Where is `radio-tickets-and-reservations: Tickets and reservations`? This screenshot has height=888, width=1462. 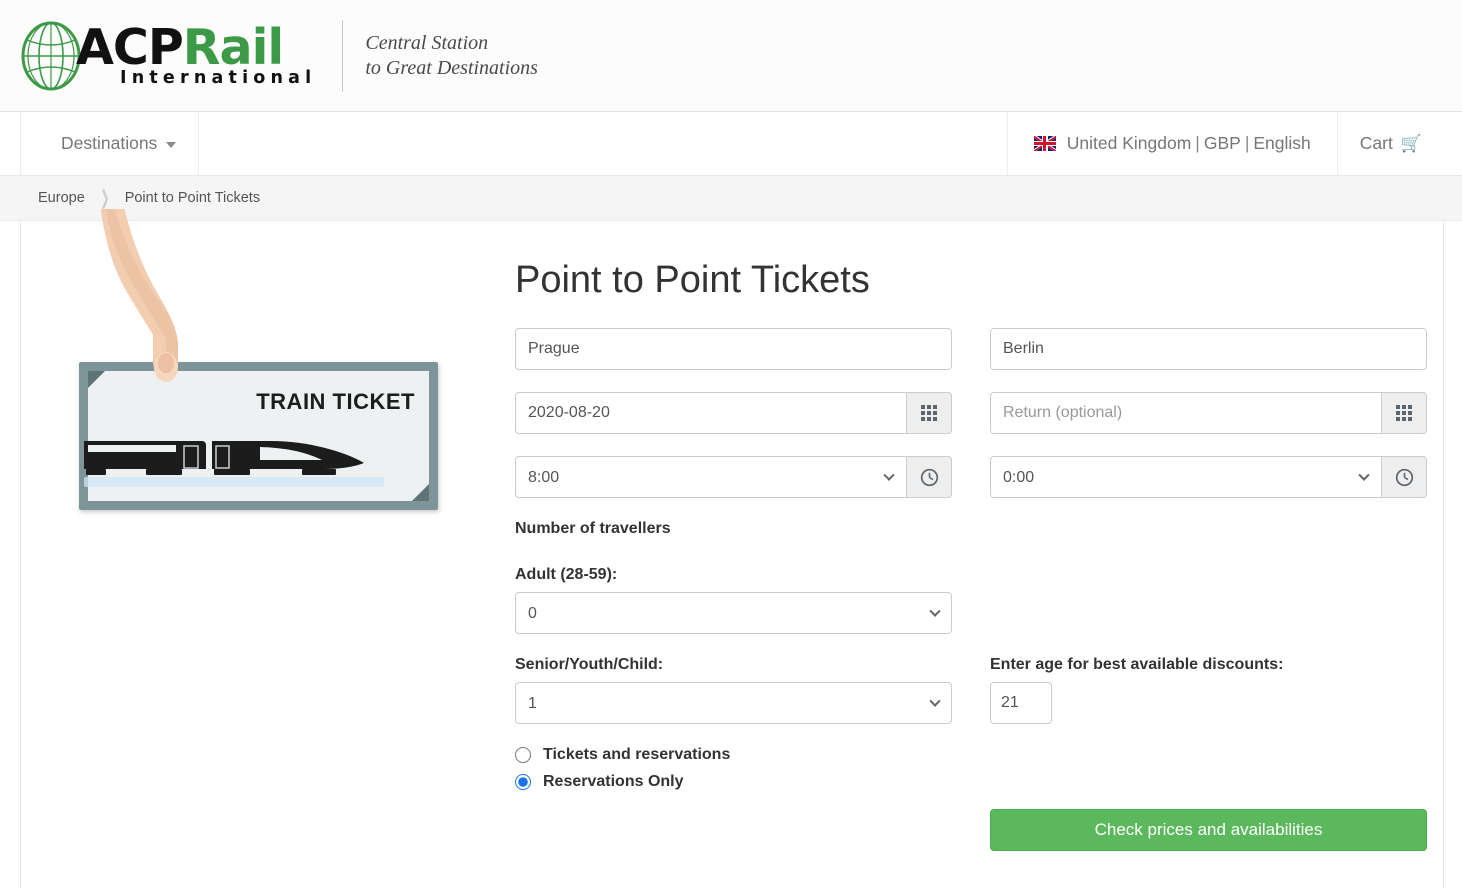 radio-tickets-and-reservations: Tickets and reservations is located at coordinates (971, 755).